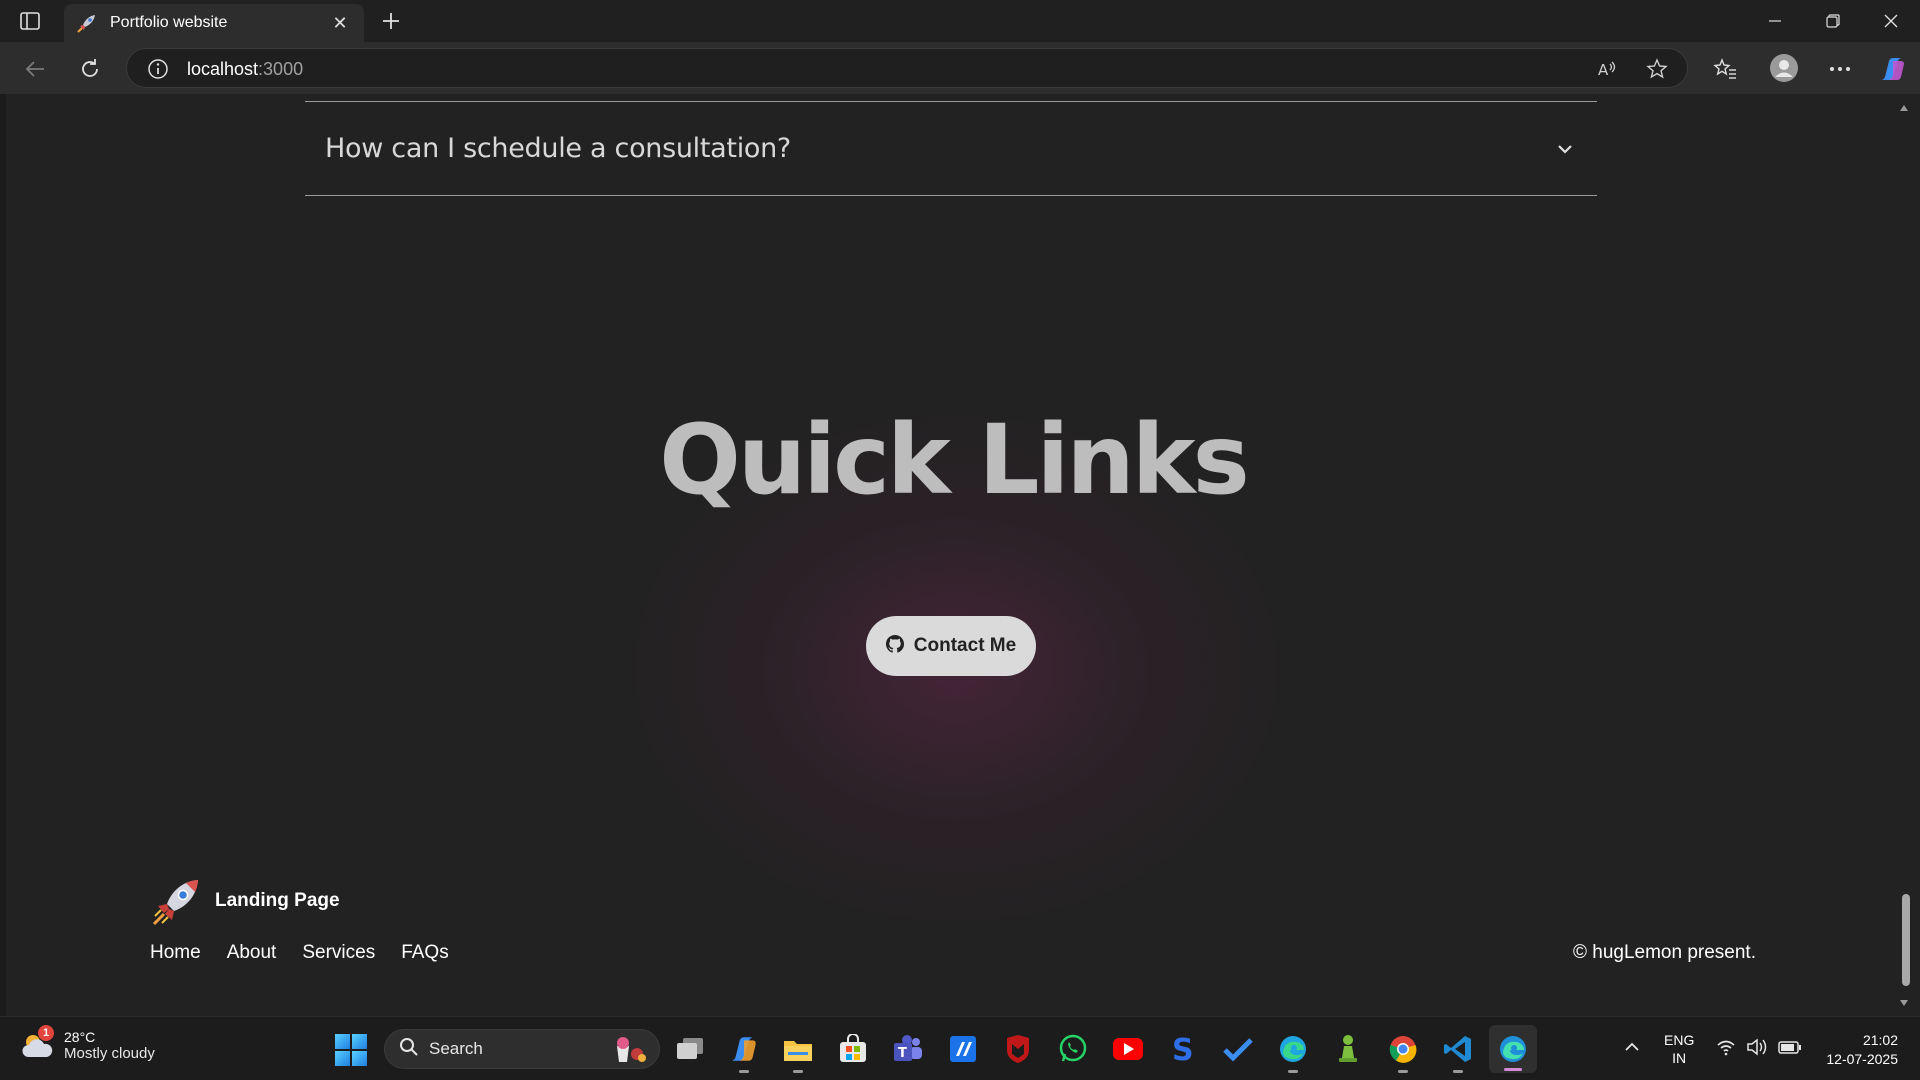  What do you see at coordinates (90, 69) in the screenshot?
I see `refresh-icon` at bounding box center [90, 69].